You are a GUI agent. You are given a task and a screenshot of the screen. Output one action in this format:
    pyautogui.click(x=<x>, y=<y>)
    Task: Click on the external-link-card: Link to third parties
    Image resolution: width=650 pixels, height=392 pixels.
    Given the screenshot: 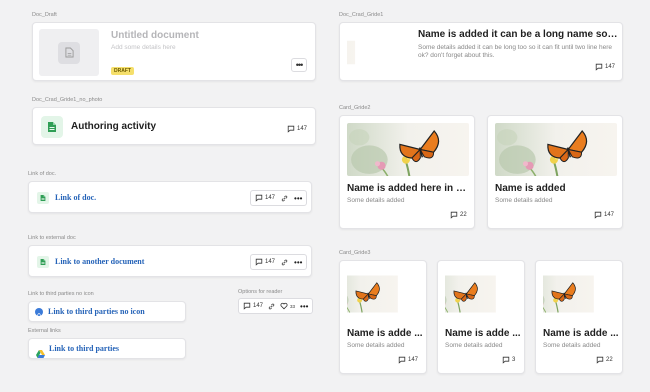 What is the action you would take?
    pyautogui.click(x=107, y=348)
    